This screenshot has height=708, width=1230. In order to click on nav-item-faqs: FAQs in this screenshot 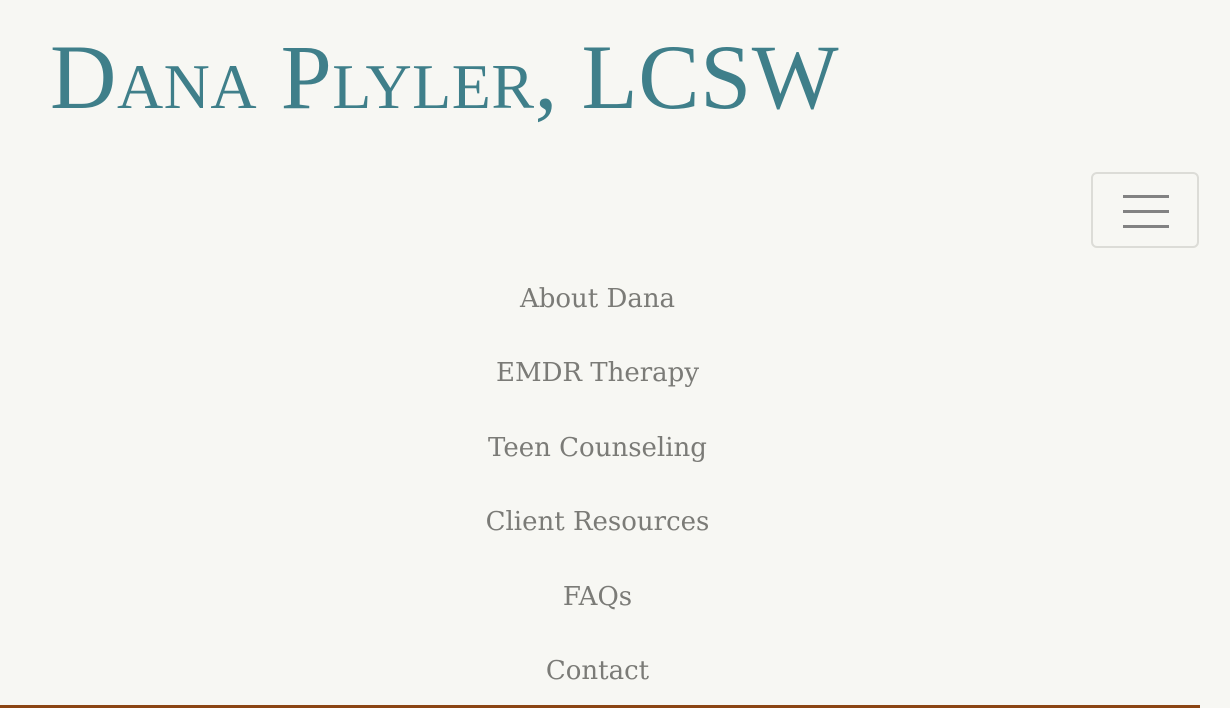, I will do `click(597, 597)`.